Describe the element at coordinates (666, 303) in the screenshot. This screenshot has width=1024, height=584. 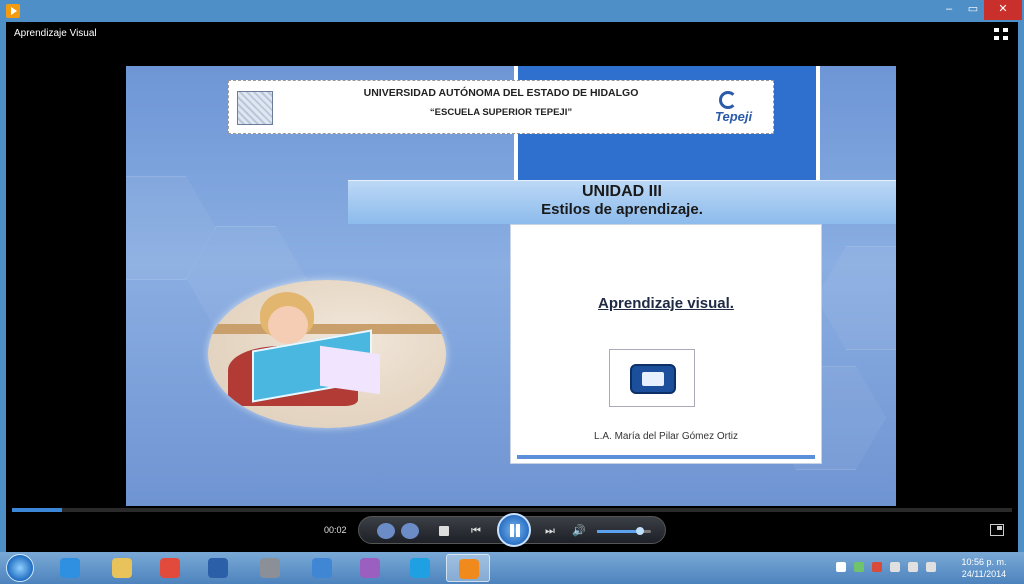
I see `card-heading: Aprendizaje visual.` at that location.